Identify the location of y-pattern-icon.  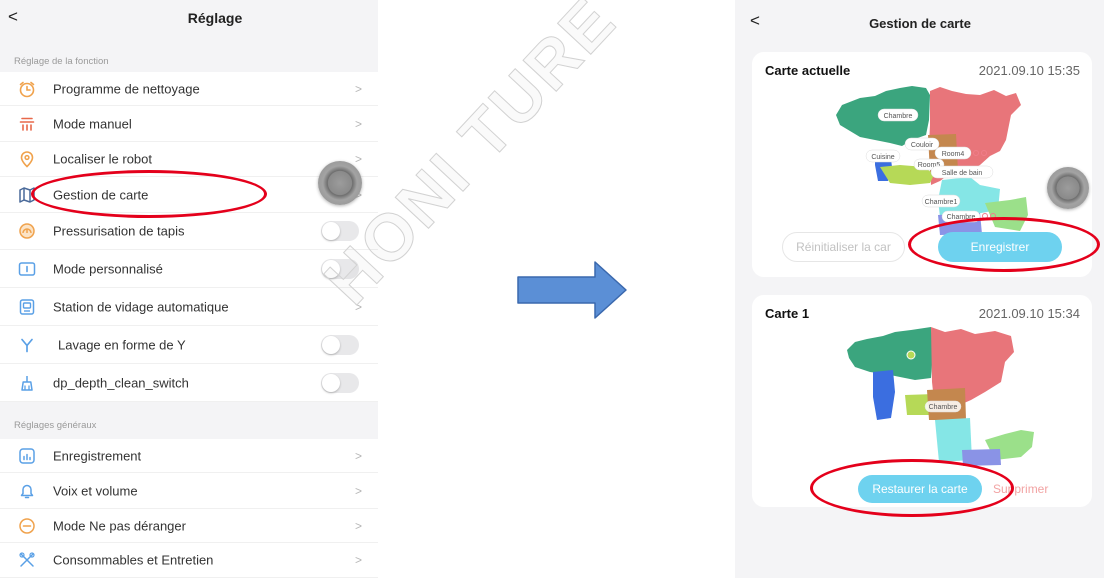
(27, 345).